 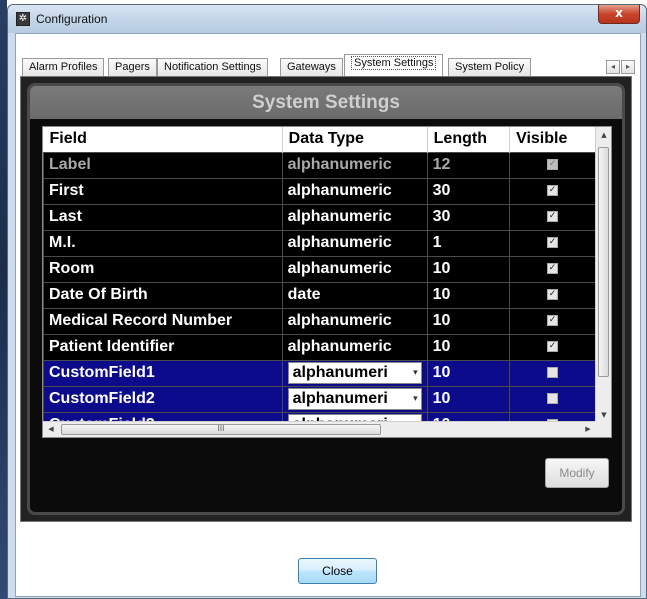 I want to click on dropdown-value: alphanumeri, so click(x=340, y=398).